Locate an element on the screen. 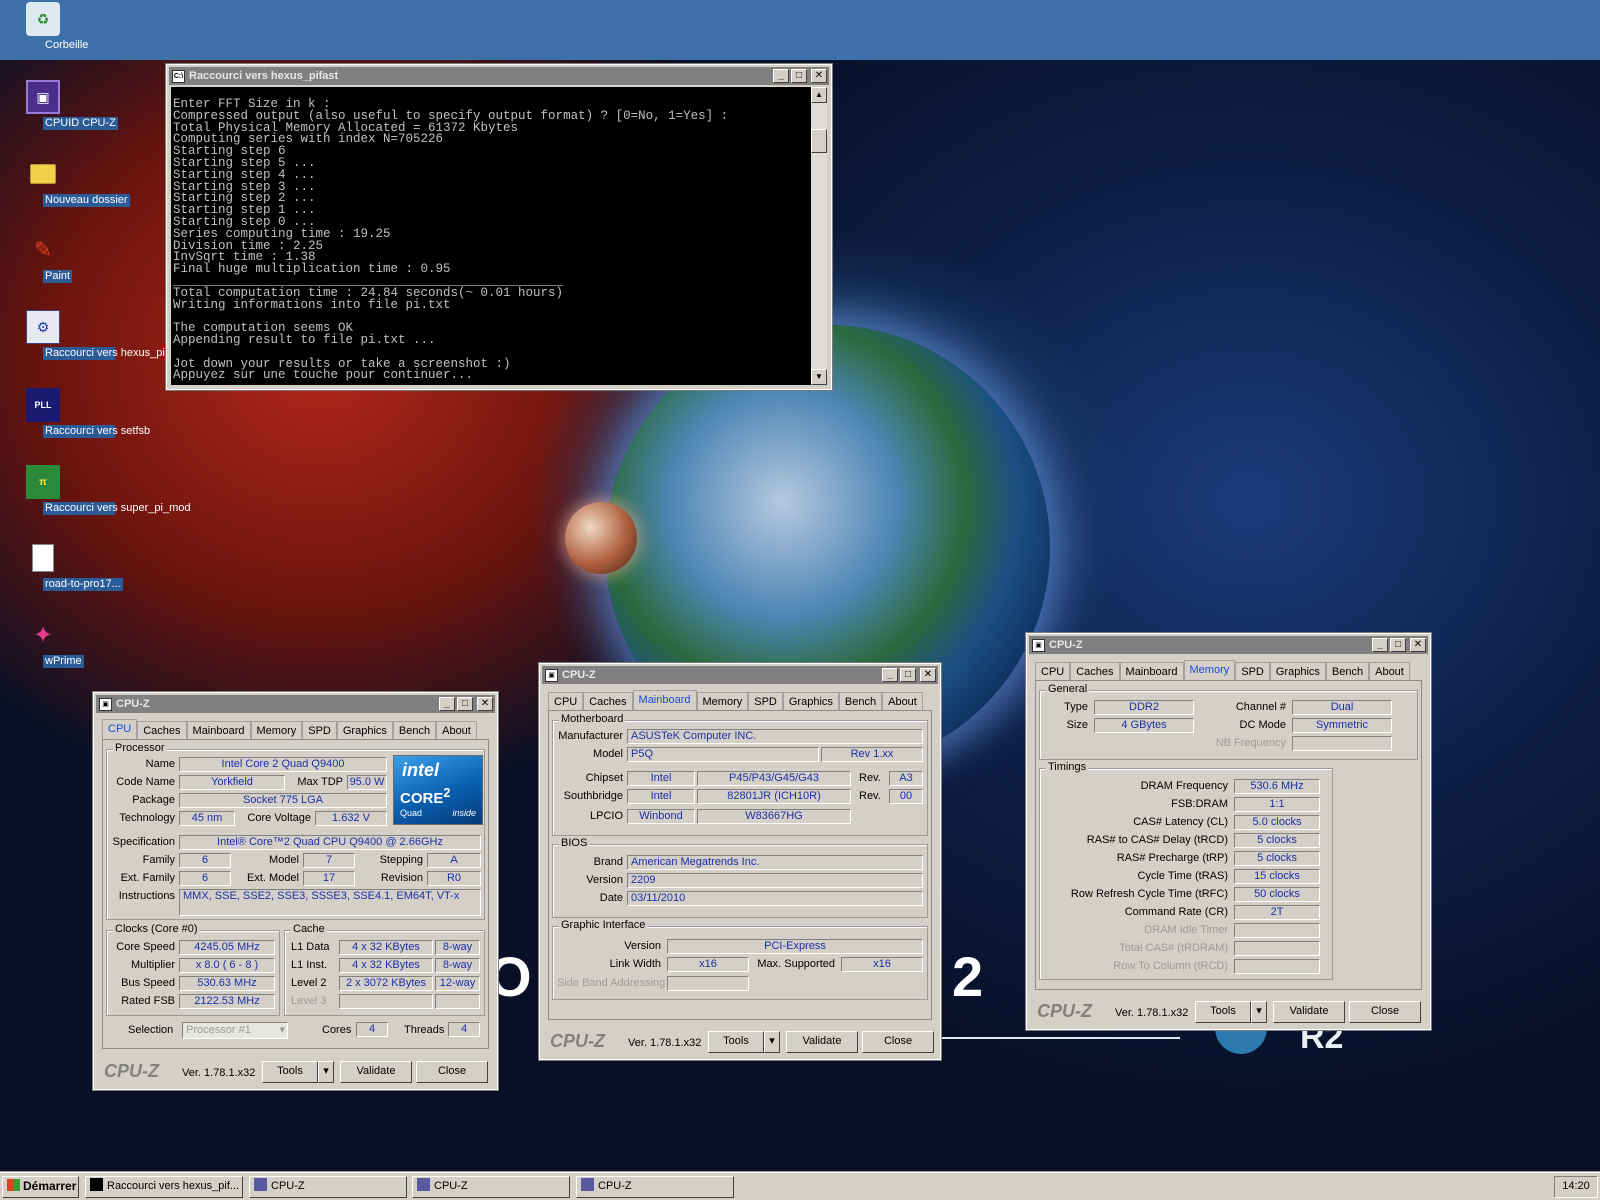 The width and height of the screenshot is (1600, 1200). timing-value: 2T is located at coordinates (1277, 912).